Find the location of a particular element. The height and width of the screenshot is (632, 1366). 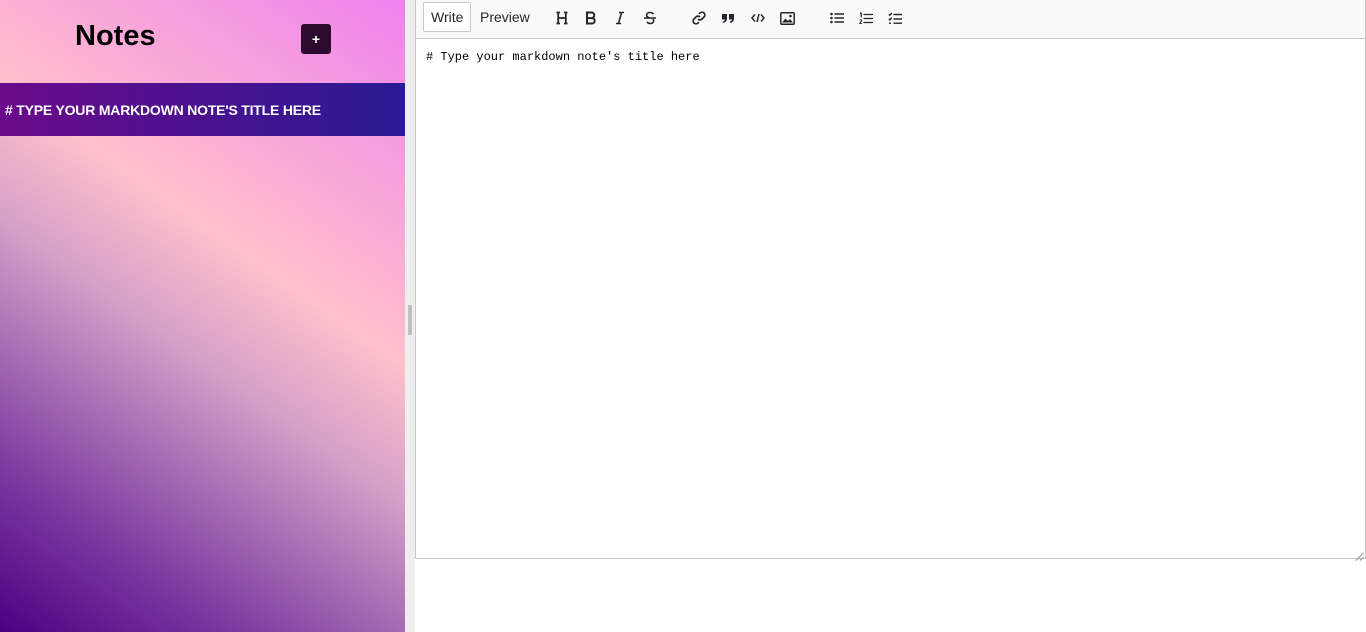

note-item-title: # TYPE YOUR MARKDOWN NOTE'S TITLE HERE is located at coordinates (163, 109).